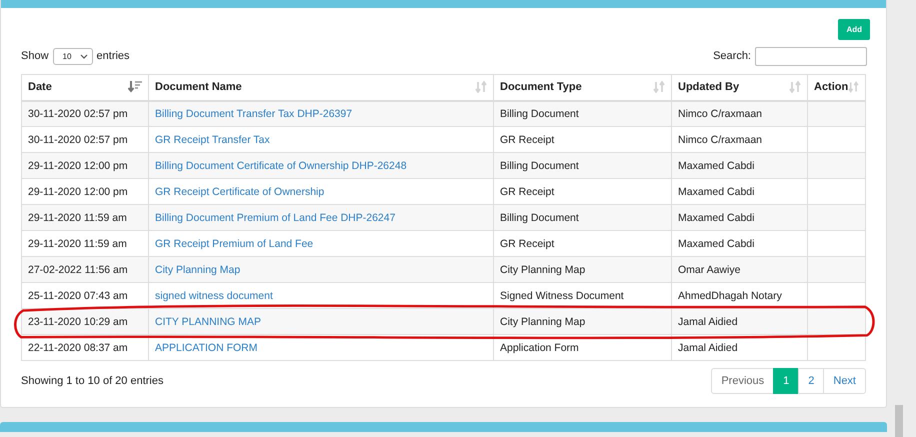 Image resolution: width=916 pixels, height=437 pixels. I want to click on document-link: signed witness document, so click(214, 296).